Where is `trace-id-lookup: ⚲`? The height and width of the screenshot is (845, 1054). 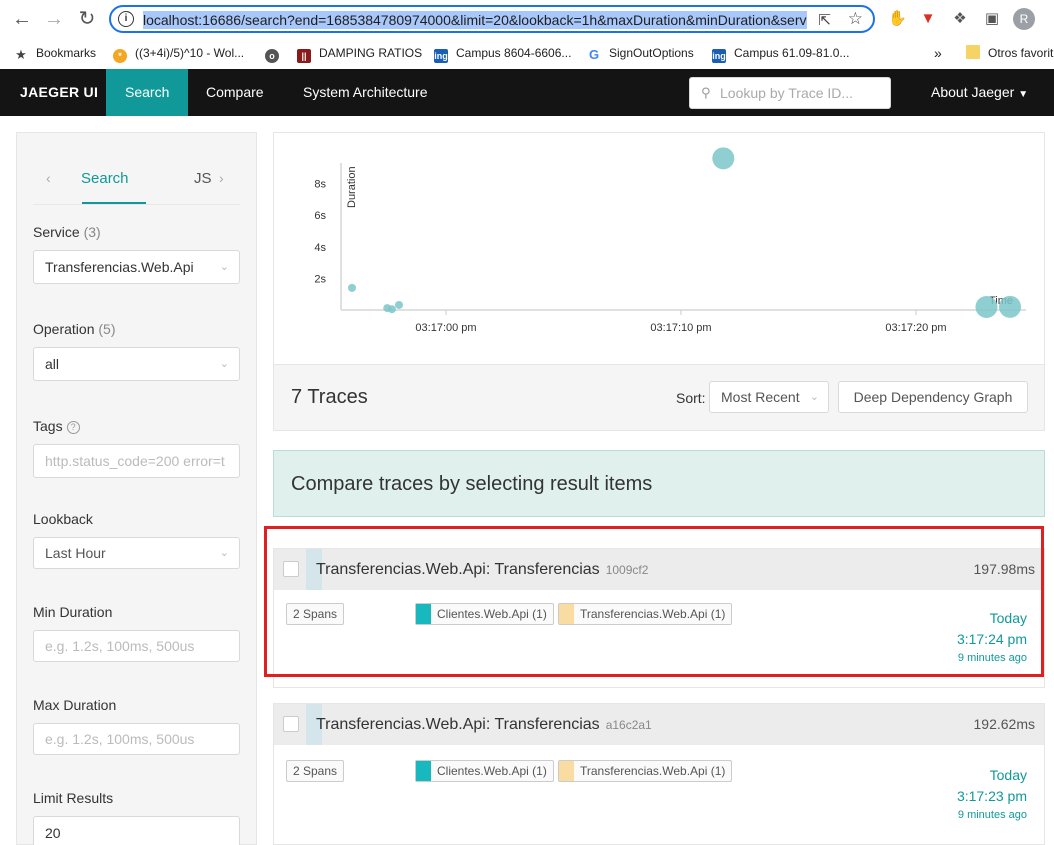 trace-id-lookup: ⚲ is located at coordinates (790, 93).